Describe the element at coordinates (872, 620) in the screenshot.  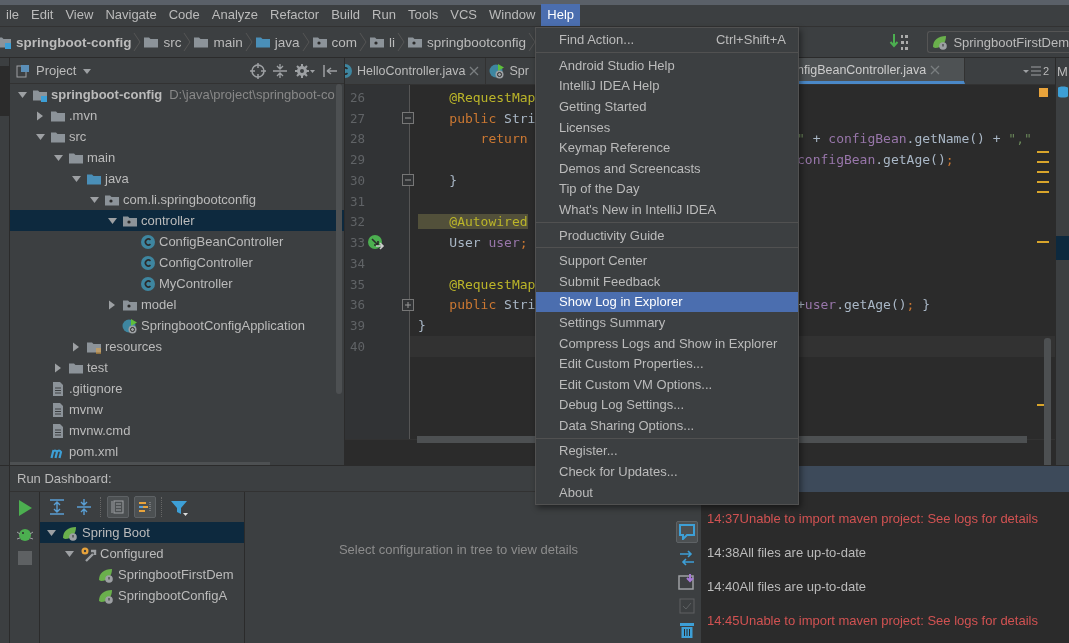
I see `log-entry: 14:45Unable to import maven project: See logs for details` at that location.